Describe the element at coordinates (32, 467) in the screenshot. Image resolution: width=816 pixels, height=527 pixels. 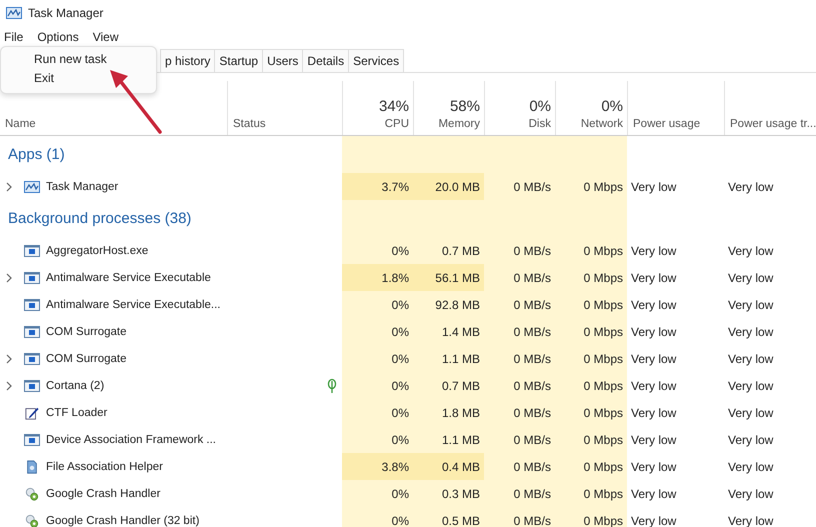
I see `file-icon` at that location.